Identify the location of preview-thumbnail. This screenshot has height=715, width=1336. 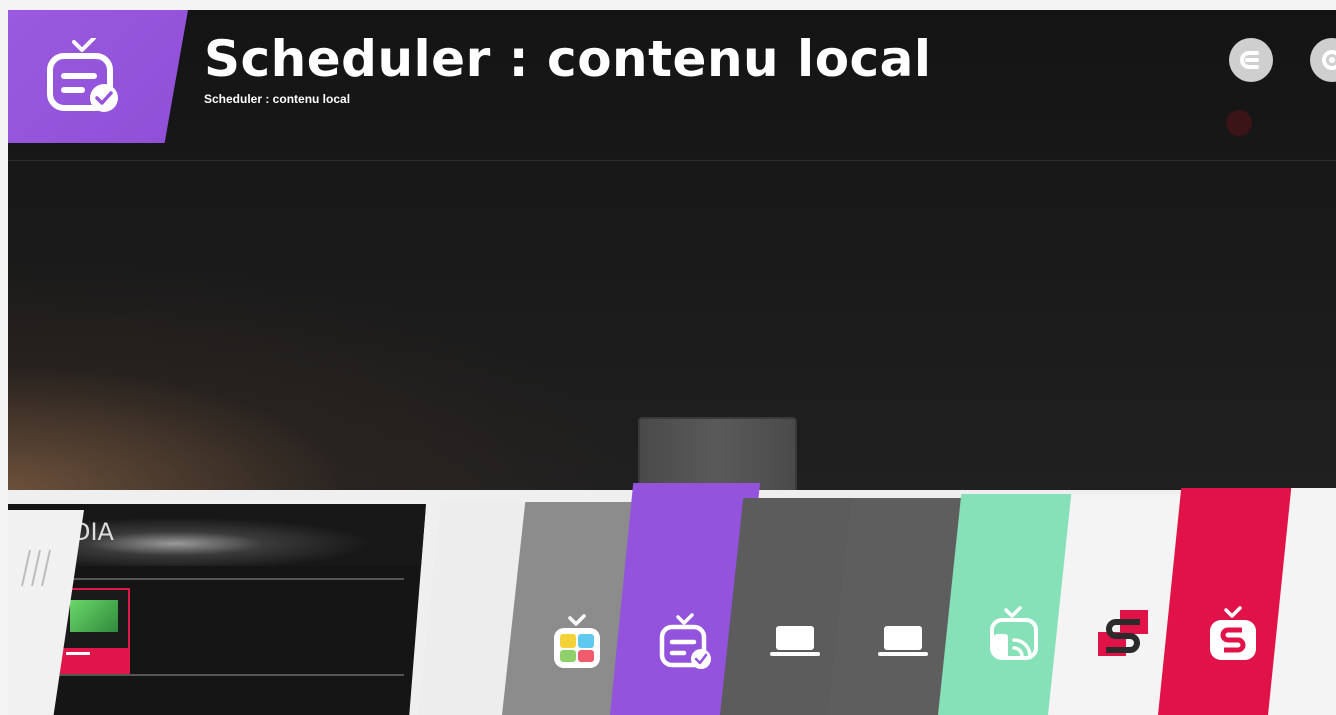
(95, 632).